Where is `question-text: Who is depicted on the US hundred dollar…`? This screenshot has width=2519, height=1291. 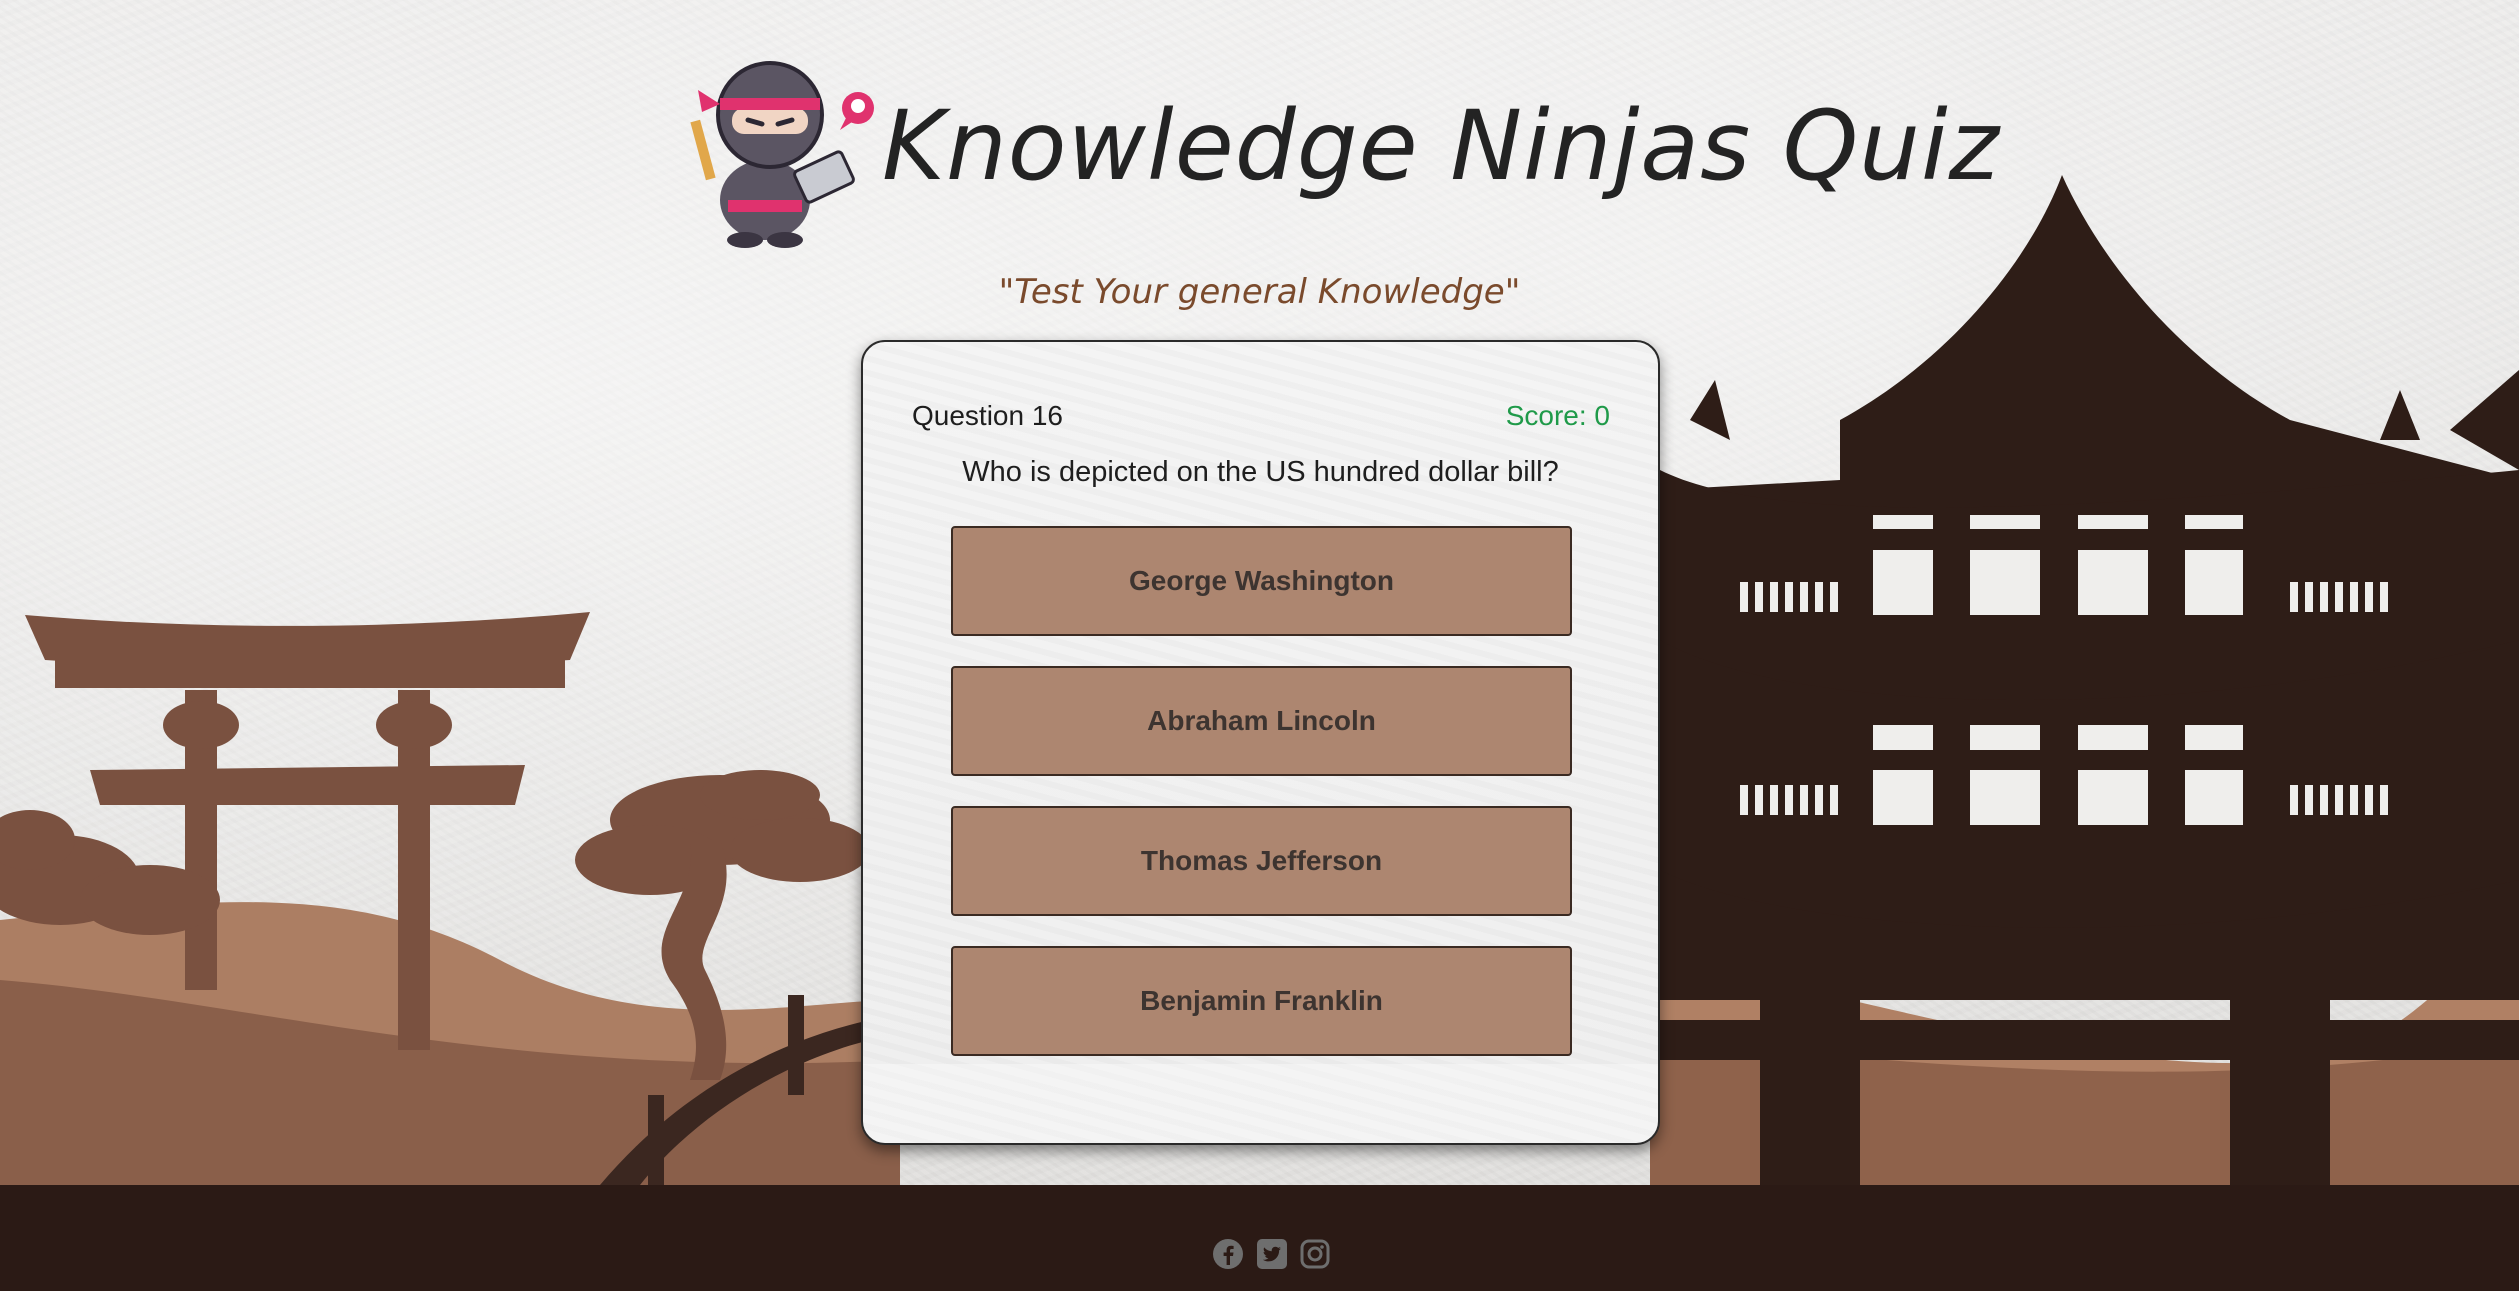 question-text: Who is depicted on the US hundred dollar… is located at coordinates (1260, 472).